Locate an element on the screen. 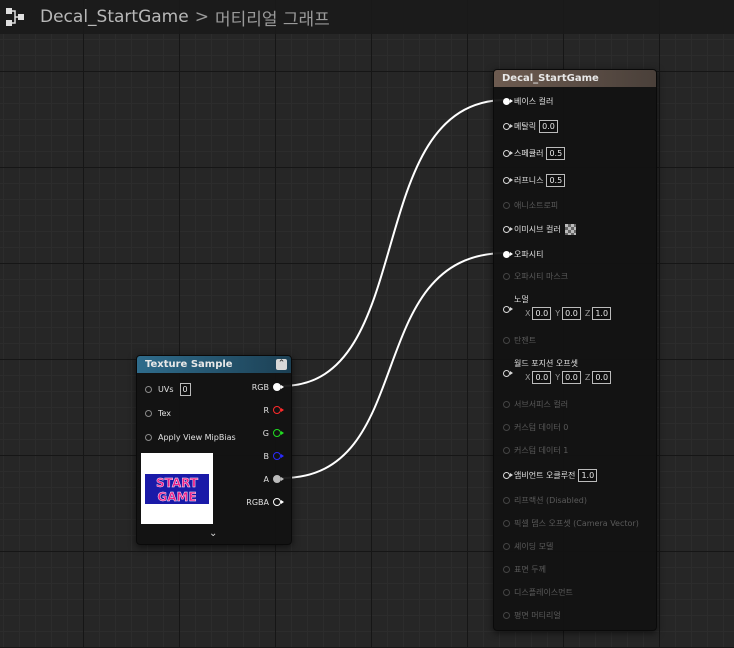 The height and width of the screenshot is (648, 734). color-swatch-icon is located at coordinates (570, 229).